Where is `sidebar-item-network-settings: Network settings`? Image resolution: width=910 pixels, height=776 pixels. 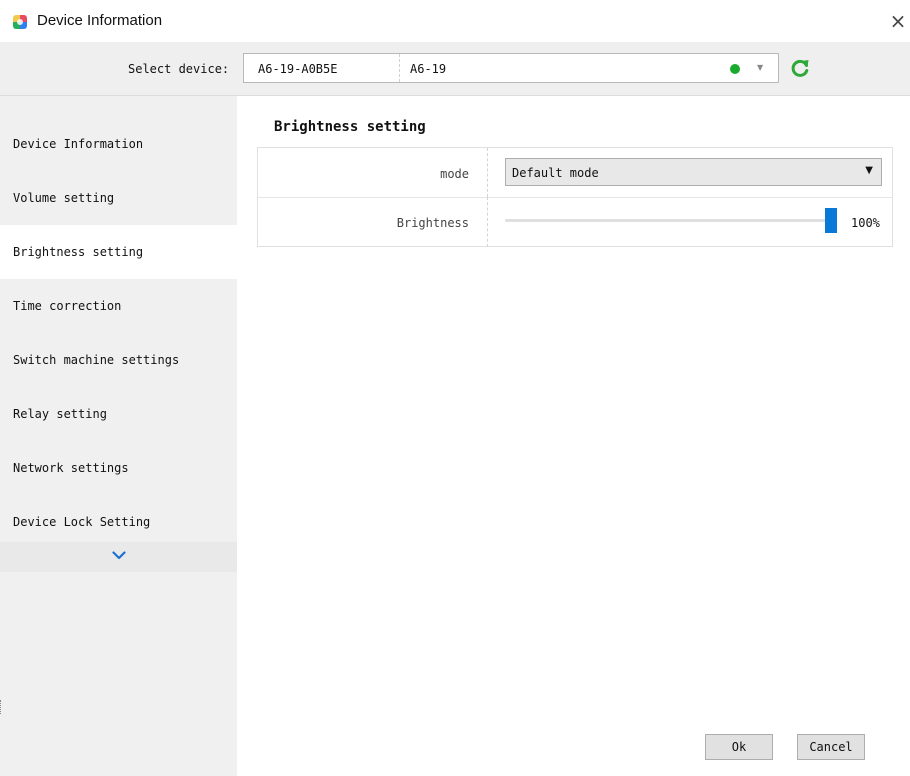 sidebar-item-network-settings: Network settings is located at coordinates (118, 468).